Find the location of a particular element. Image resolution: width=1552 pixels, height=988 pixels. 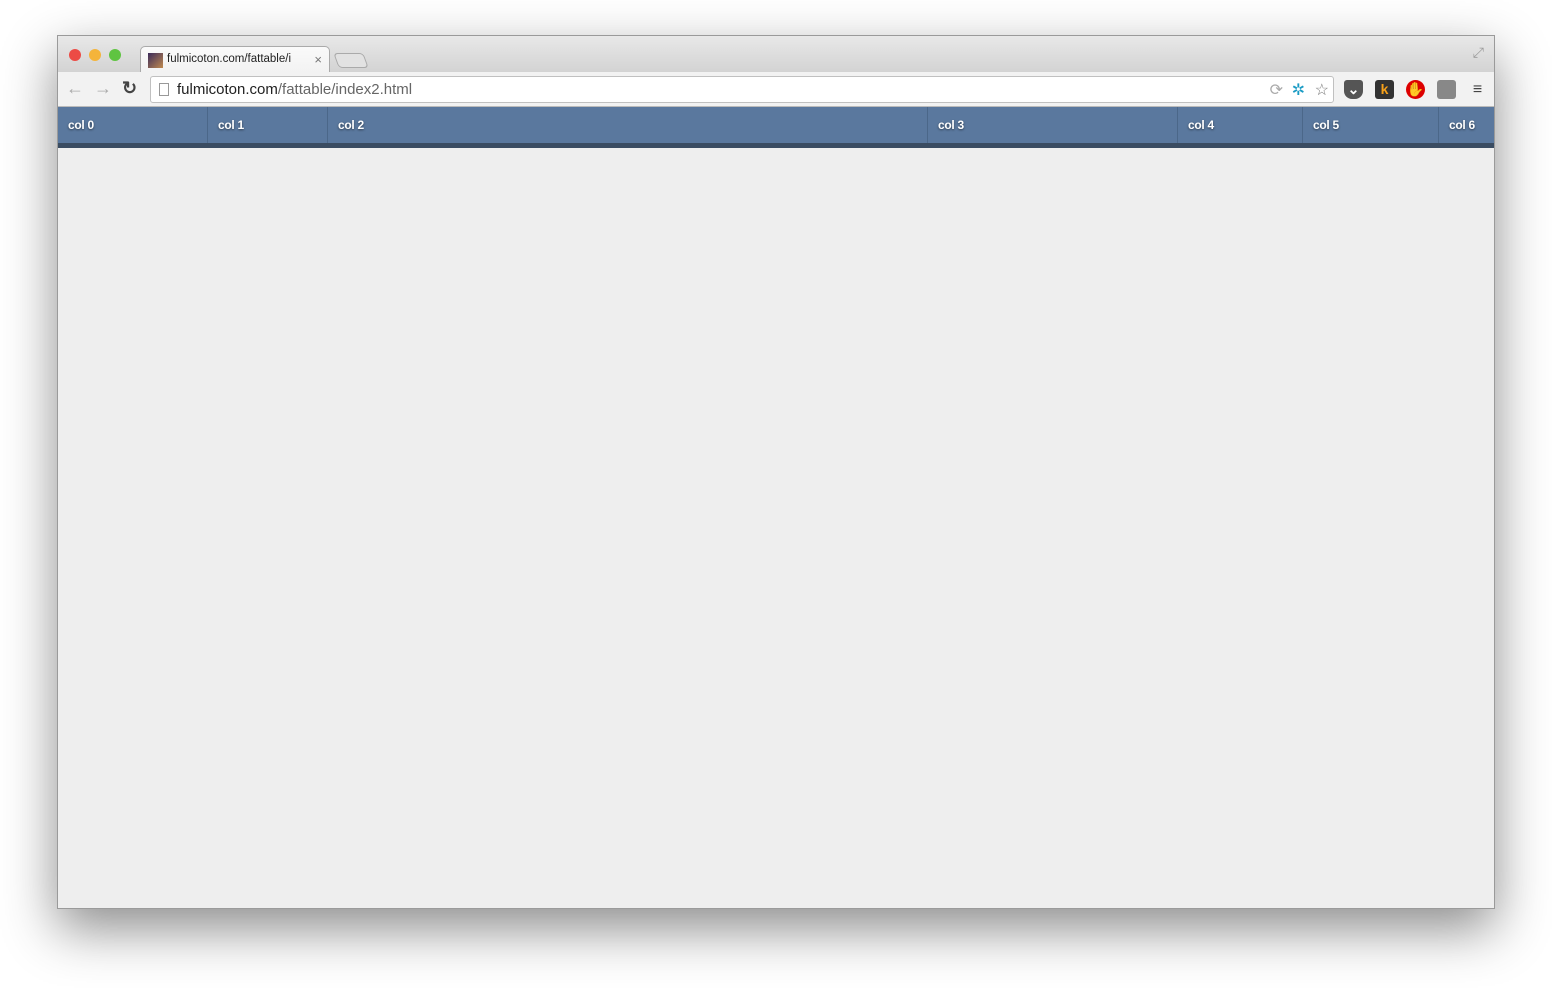

column-header: col 3 is located at coordinates (1053, 125).